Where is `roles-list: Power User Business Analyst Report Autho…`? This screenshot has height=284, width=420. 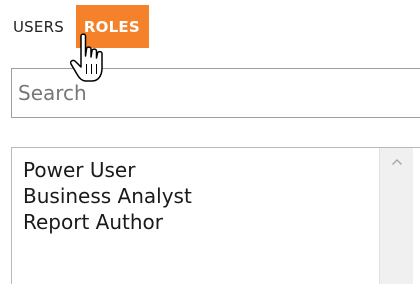
roles-list: Power User Business Analyst Report Autho… is located at coordinates (107, 196).